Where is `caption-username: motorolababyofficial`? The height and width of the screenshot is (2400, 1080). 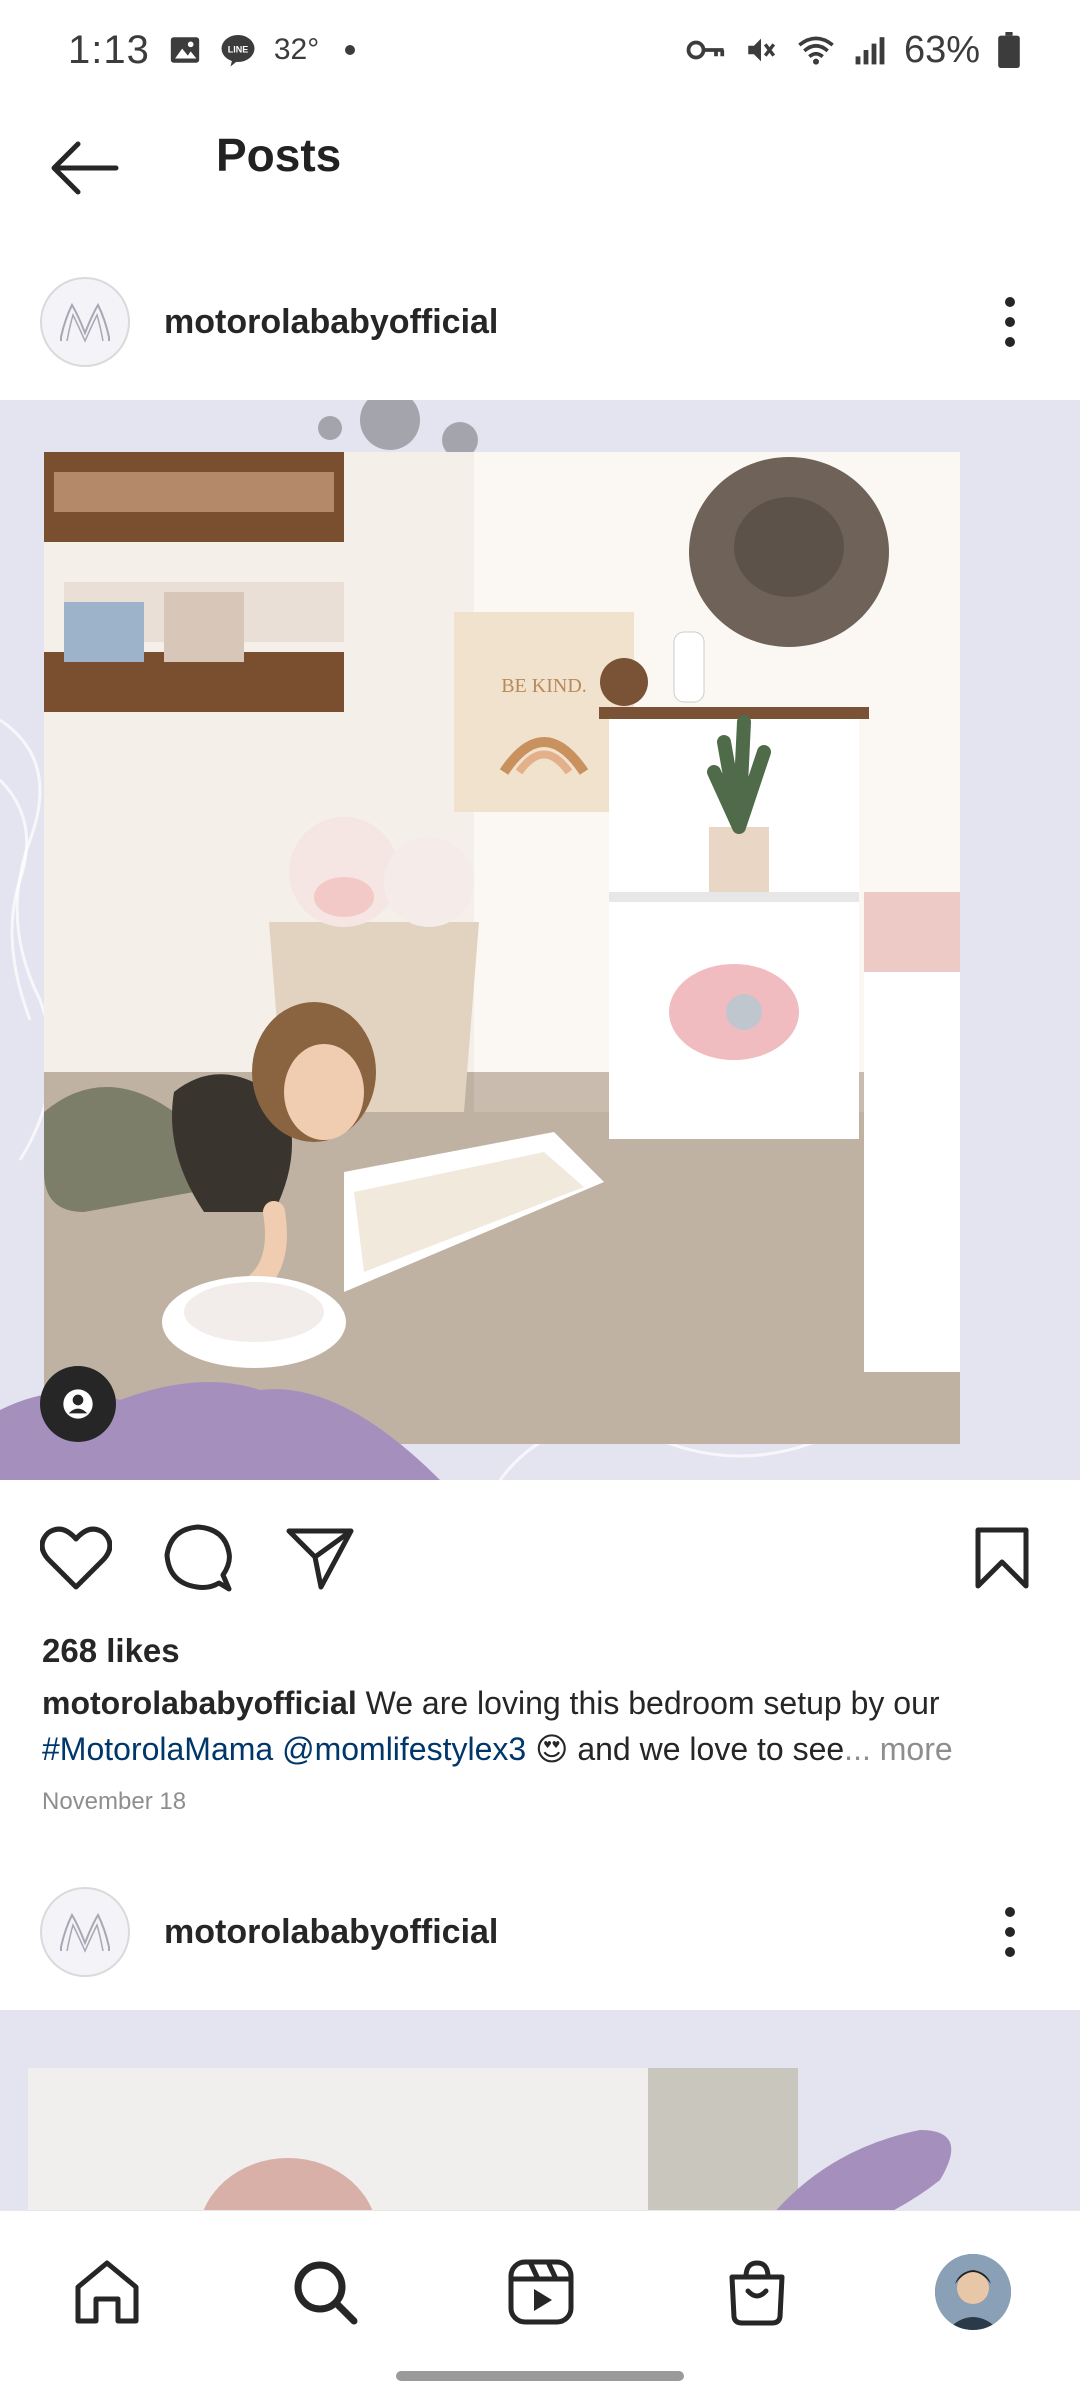 caption-username: motorolababyofficial is located at coordinates (199, 1703).